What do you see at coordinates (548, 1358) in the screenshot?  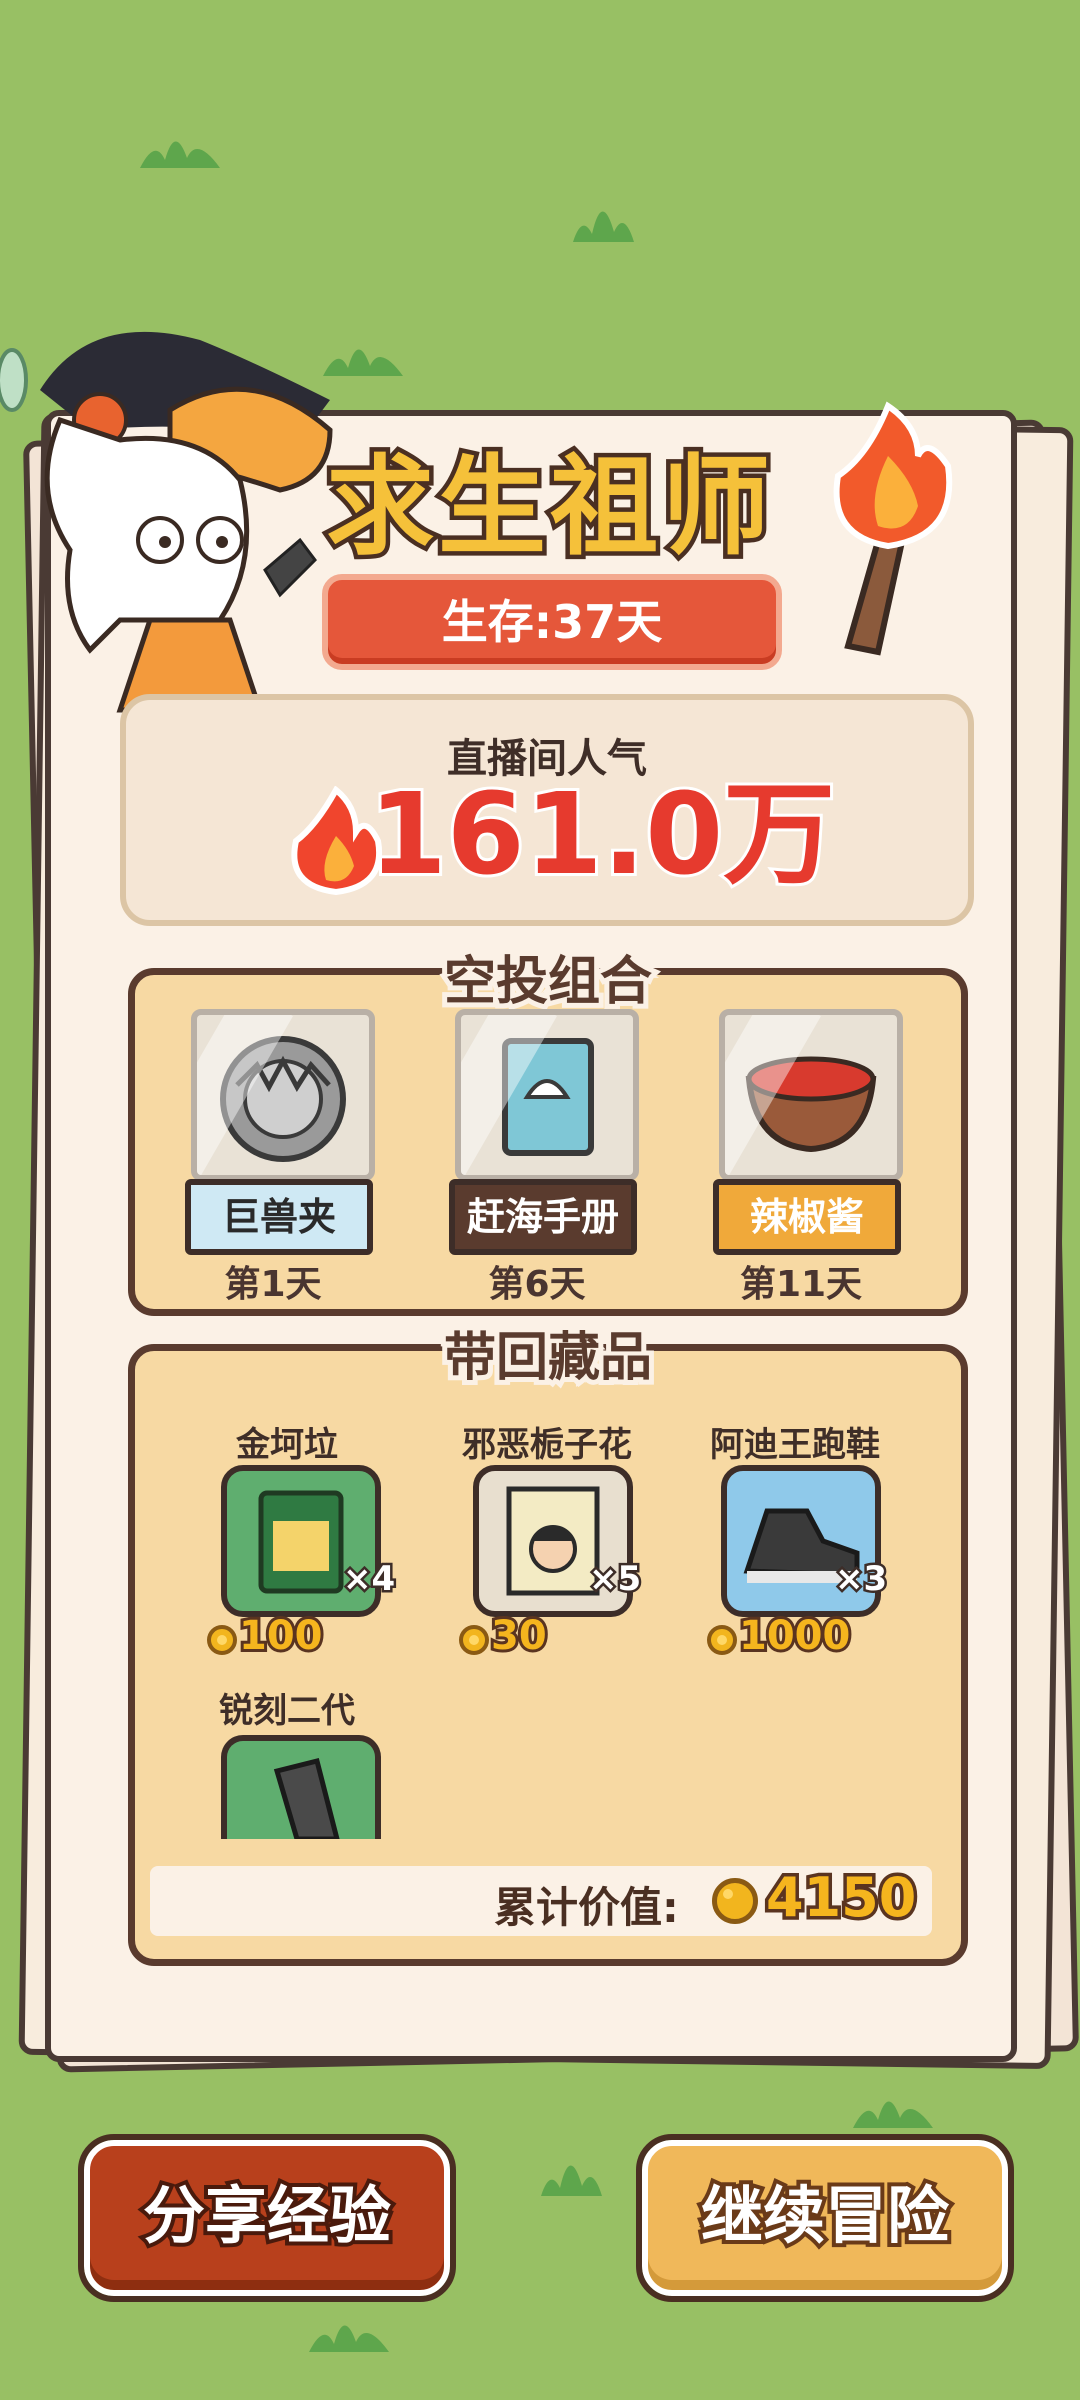 I see `collection-section-title: 带回藏品` at bounding box center [548, 1358].